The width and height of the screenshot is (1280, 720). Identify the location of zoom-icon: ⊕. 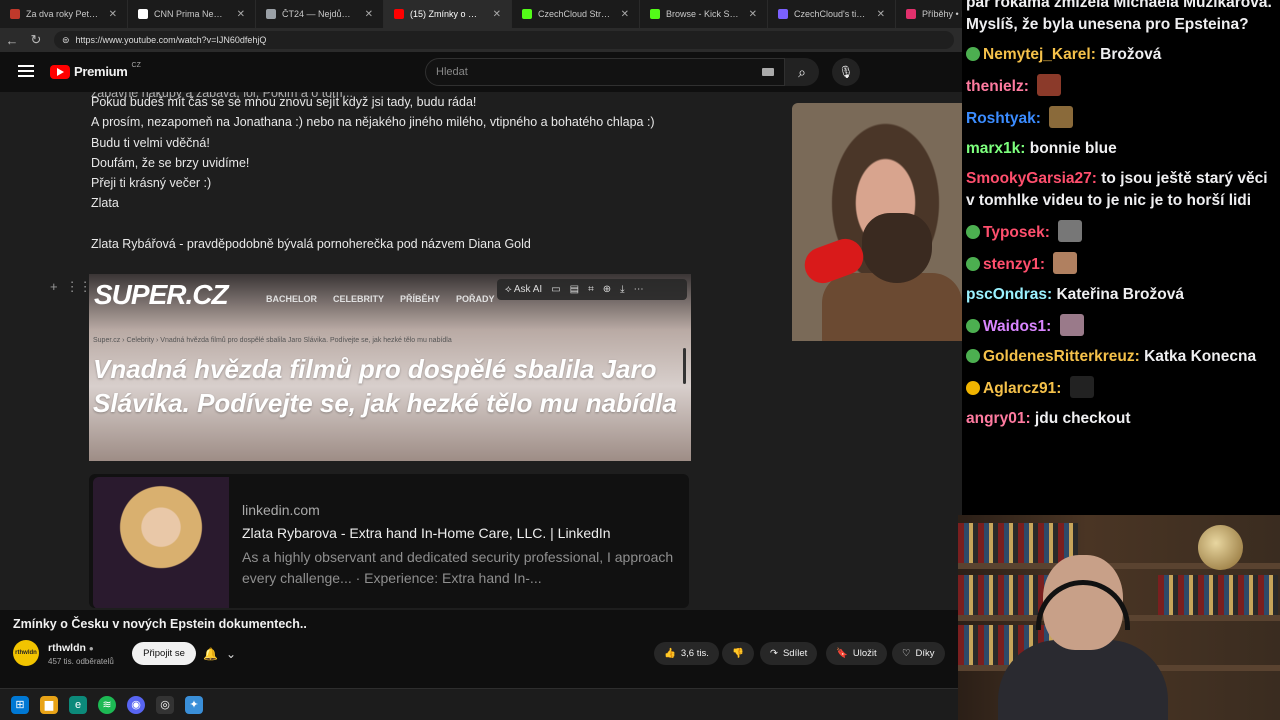
(607, 289).